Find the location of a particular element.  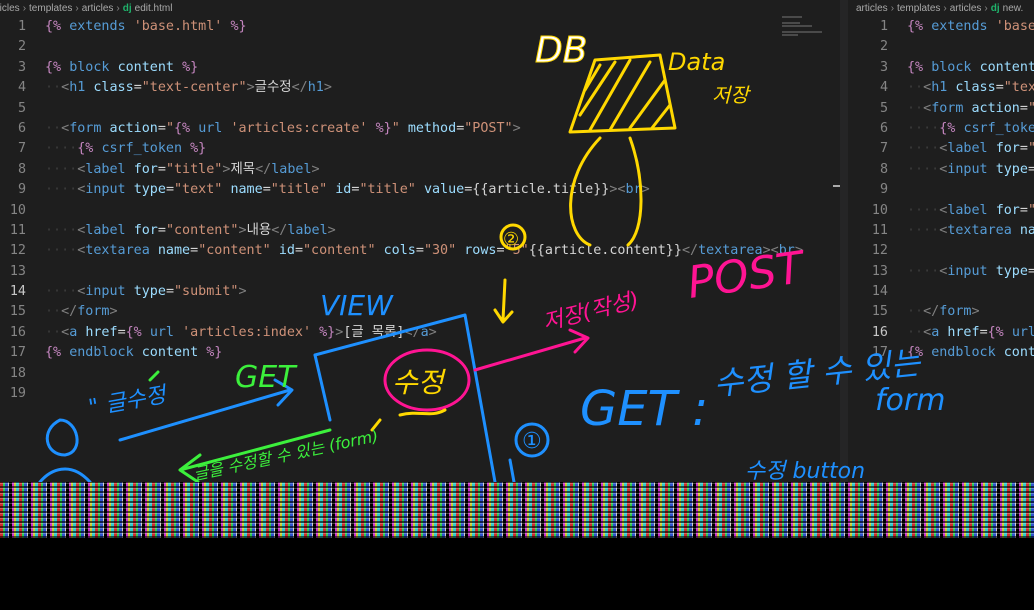

line-number: 19 is located at coordinates (17, 394).